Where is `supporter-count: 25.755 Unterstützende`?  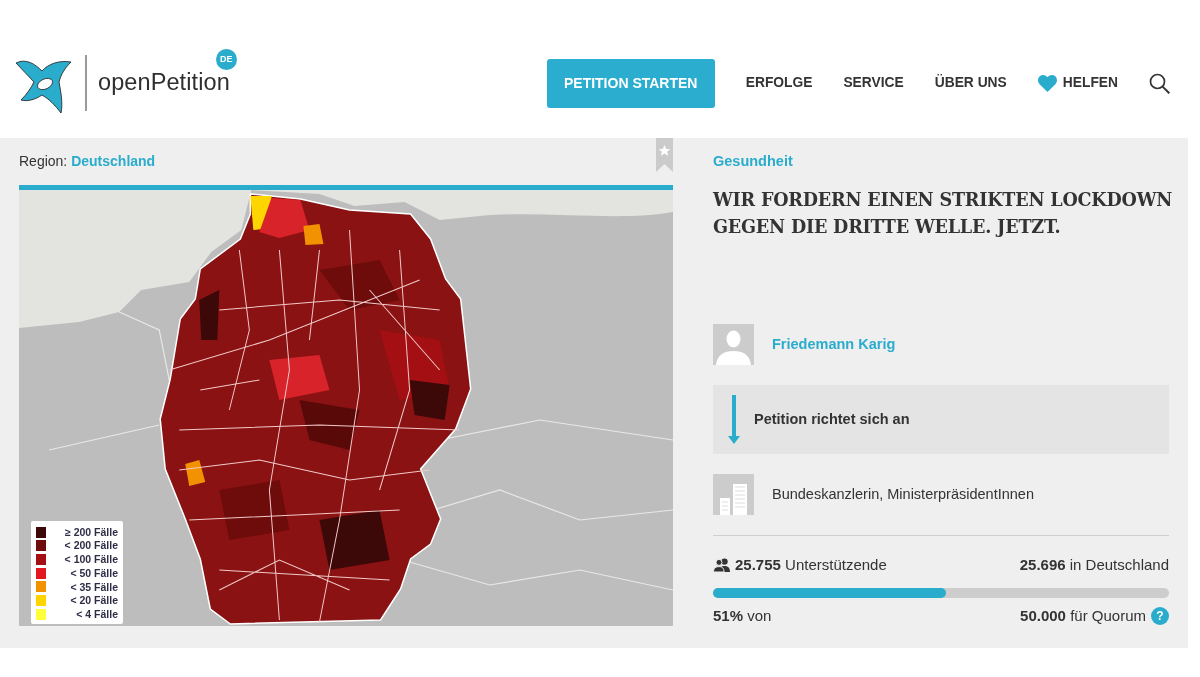
supporter-count: 25.755 Unterstützende is located at coordinates (811, 564).